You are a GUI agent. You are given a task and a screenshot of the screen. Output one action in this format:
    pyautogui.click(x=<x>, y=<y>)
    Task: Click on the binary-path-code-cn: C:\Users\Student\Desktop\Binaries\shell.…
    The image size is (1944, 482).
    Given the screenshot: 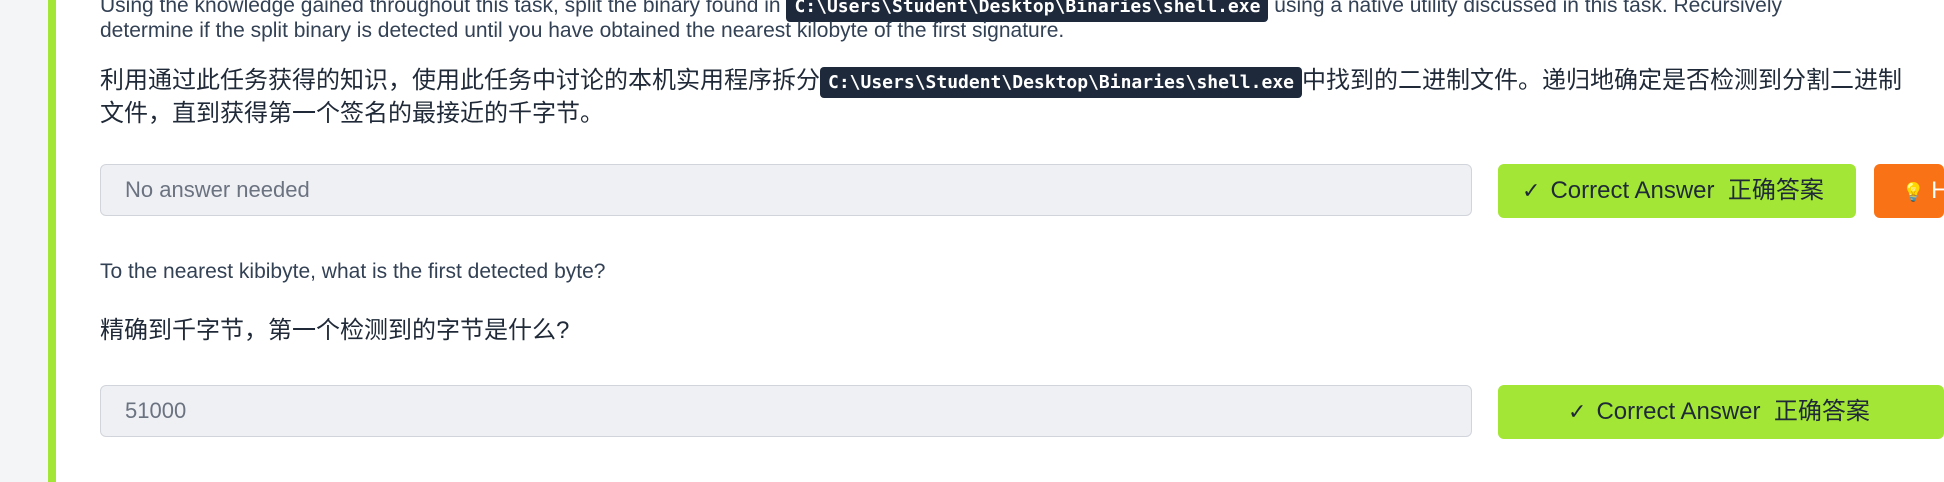 What is the action you would take?
    pyautogui.click(x=1061, y=82)
    